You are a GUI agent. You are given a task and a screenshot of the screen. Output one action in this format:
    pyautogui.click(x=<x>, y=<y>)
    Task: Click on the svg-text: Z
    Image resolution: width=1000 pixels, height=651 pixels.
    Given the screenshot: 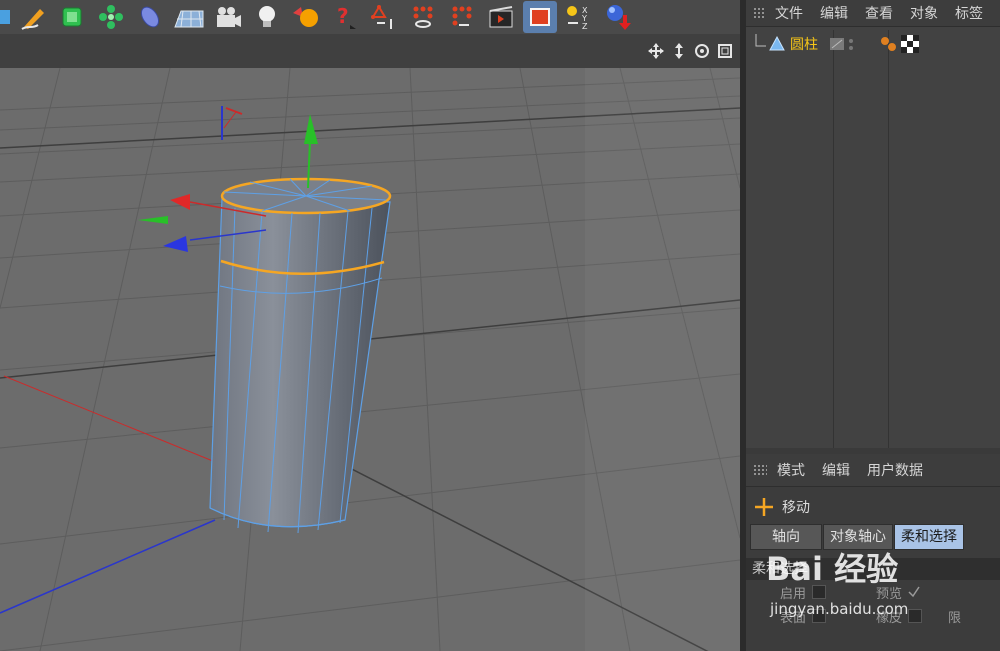 What is the action you would take?
    pyautogui.click(x=585, y=26)
    